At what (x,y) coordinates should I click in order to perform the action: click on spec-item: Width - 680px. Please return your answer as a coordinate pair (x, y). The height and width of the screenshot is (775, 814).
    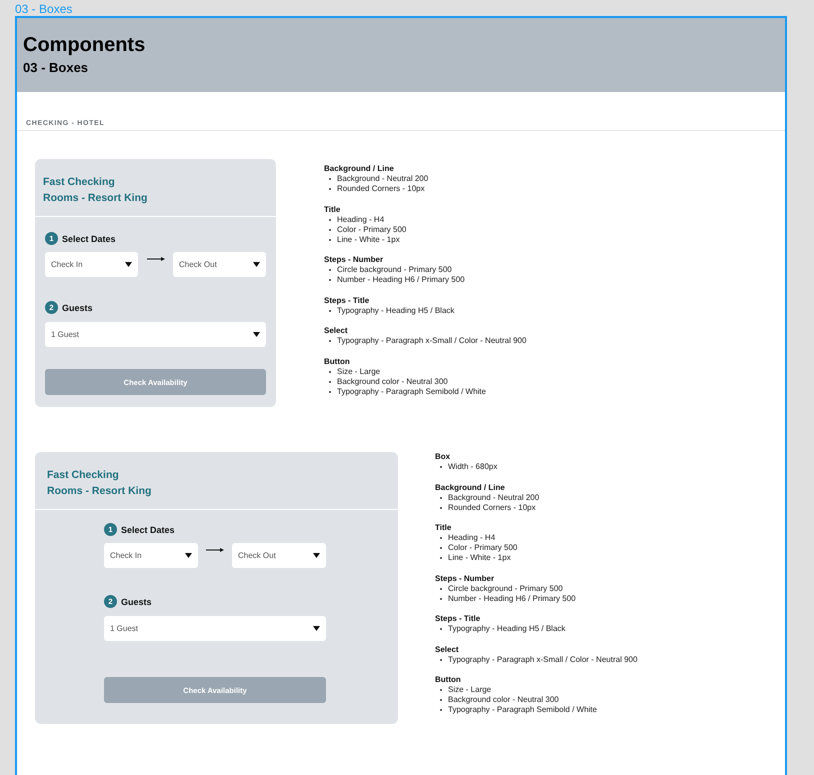
    Looking at the image, I should click on (473, 467).